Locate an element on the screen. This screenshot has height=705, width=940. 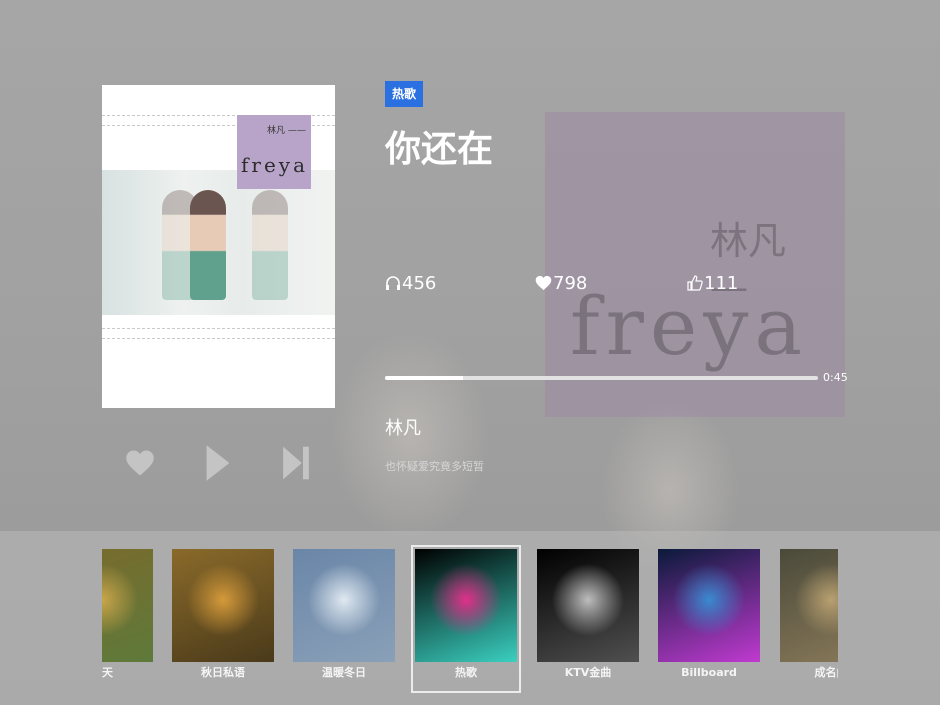
category-card: Billboard is located at coordinates (709, 619).